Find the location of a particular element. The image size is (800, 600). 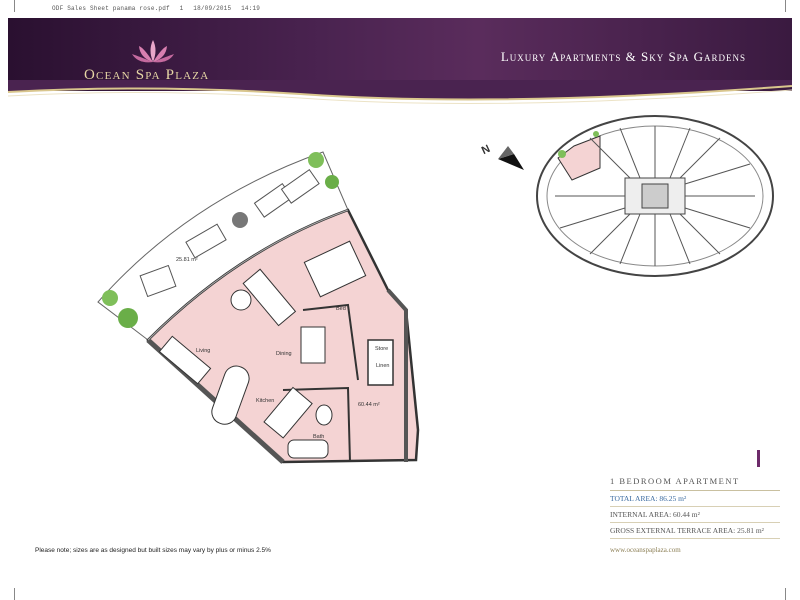

bed-label: Bed is located at coordinates (341, 309).